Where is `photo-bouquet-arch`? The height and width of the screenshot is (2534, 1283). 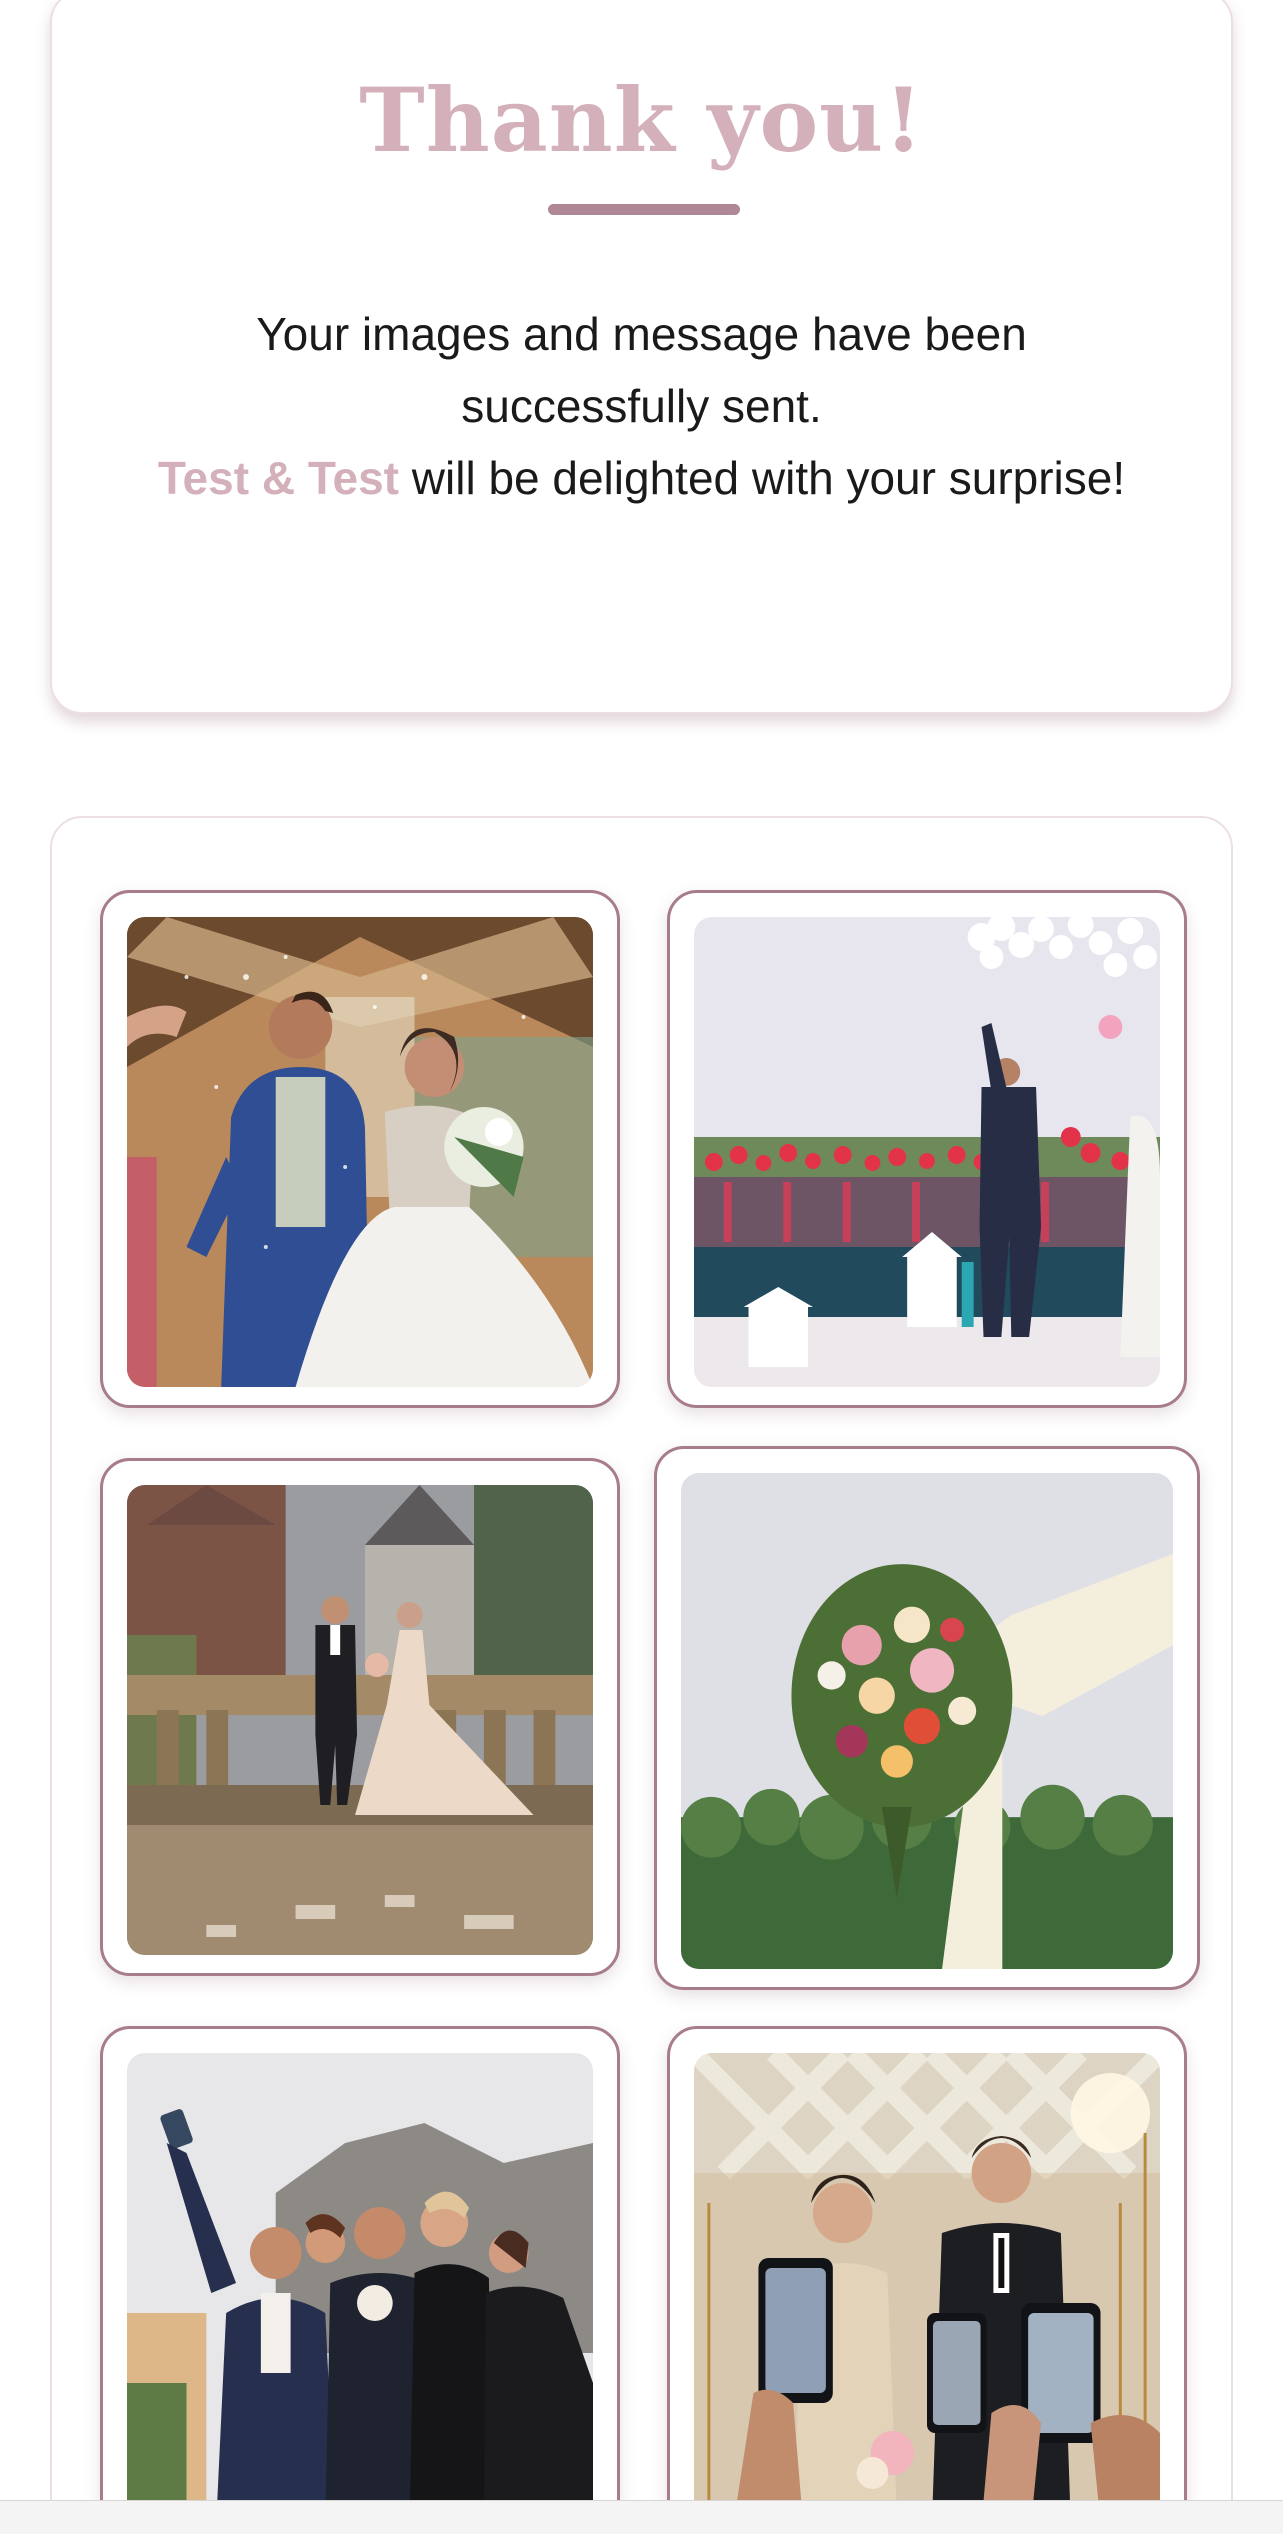 photo-bouquet-arch is located at coordinates (927, 1721).